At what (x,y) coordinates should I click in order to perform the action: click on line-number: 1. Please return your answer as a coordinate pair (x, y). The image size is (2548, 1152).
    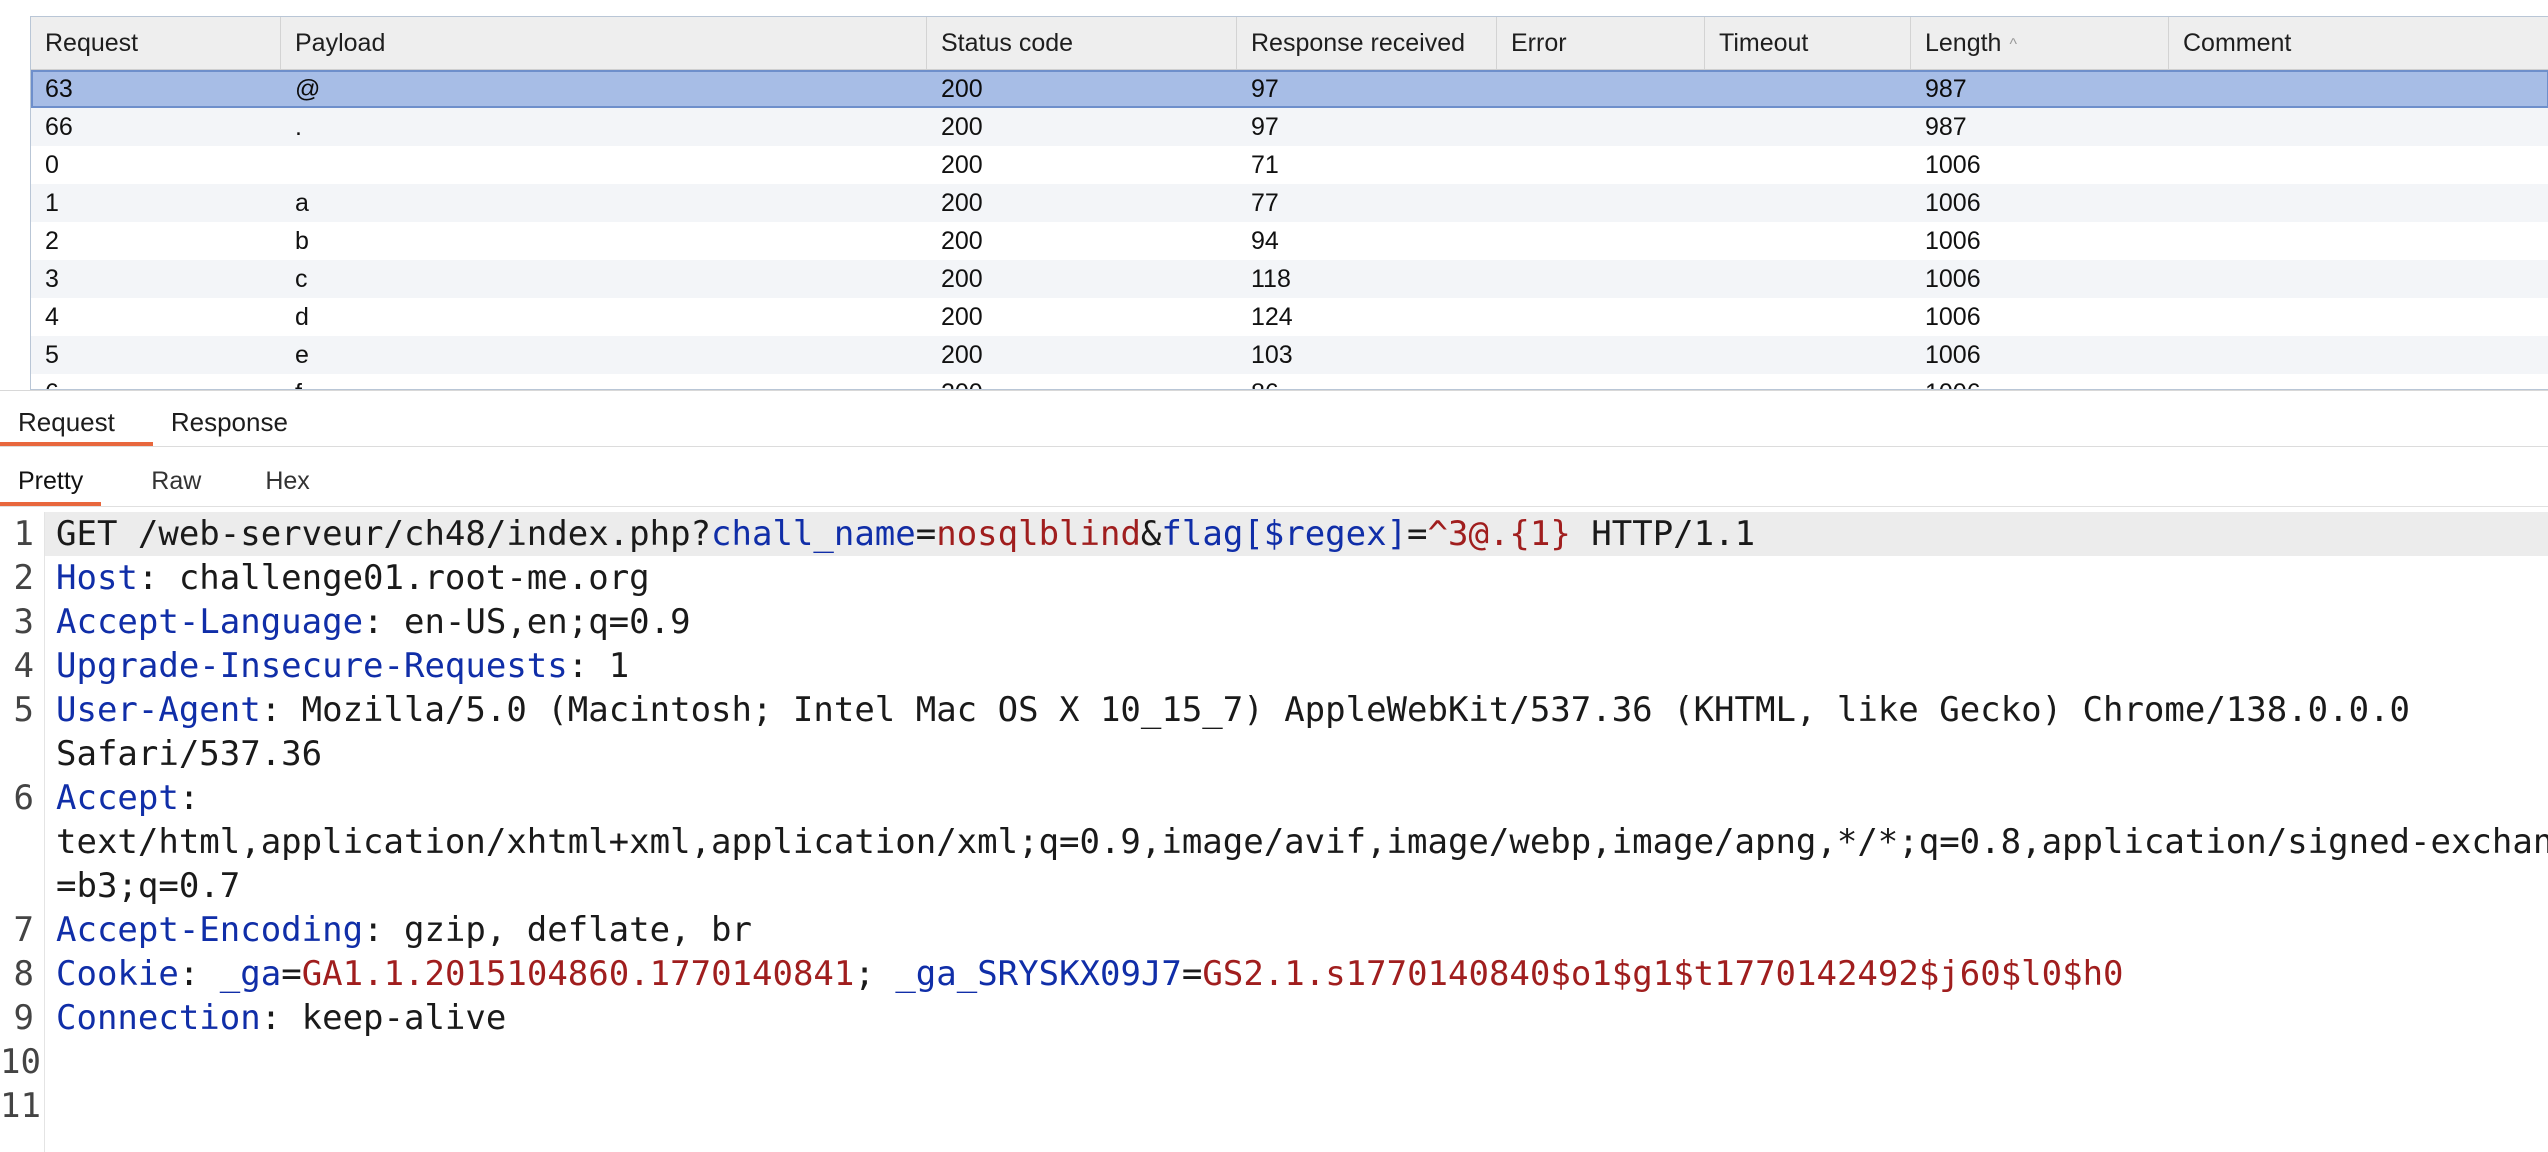
    Looking at the image, I should click on (23, 534).